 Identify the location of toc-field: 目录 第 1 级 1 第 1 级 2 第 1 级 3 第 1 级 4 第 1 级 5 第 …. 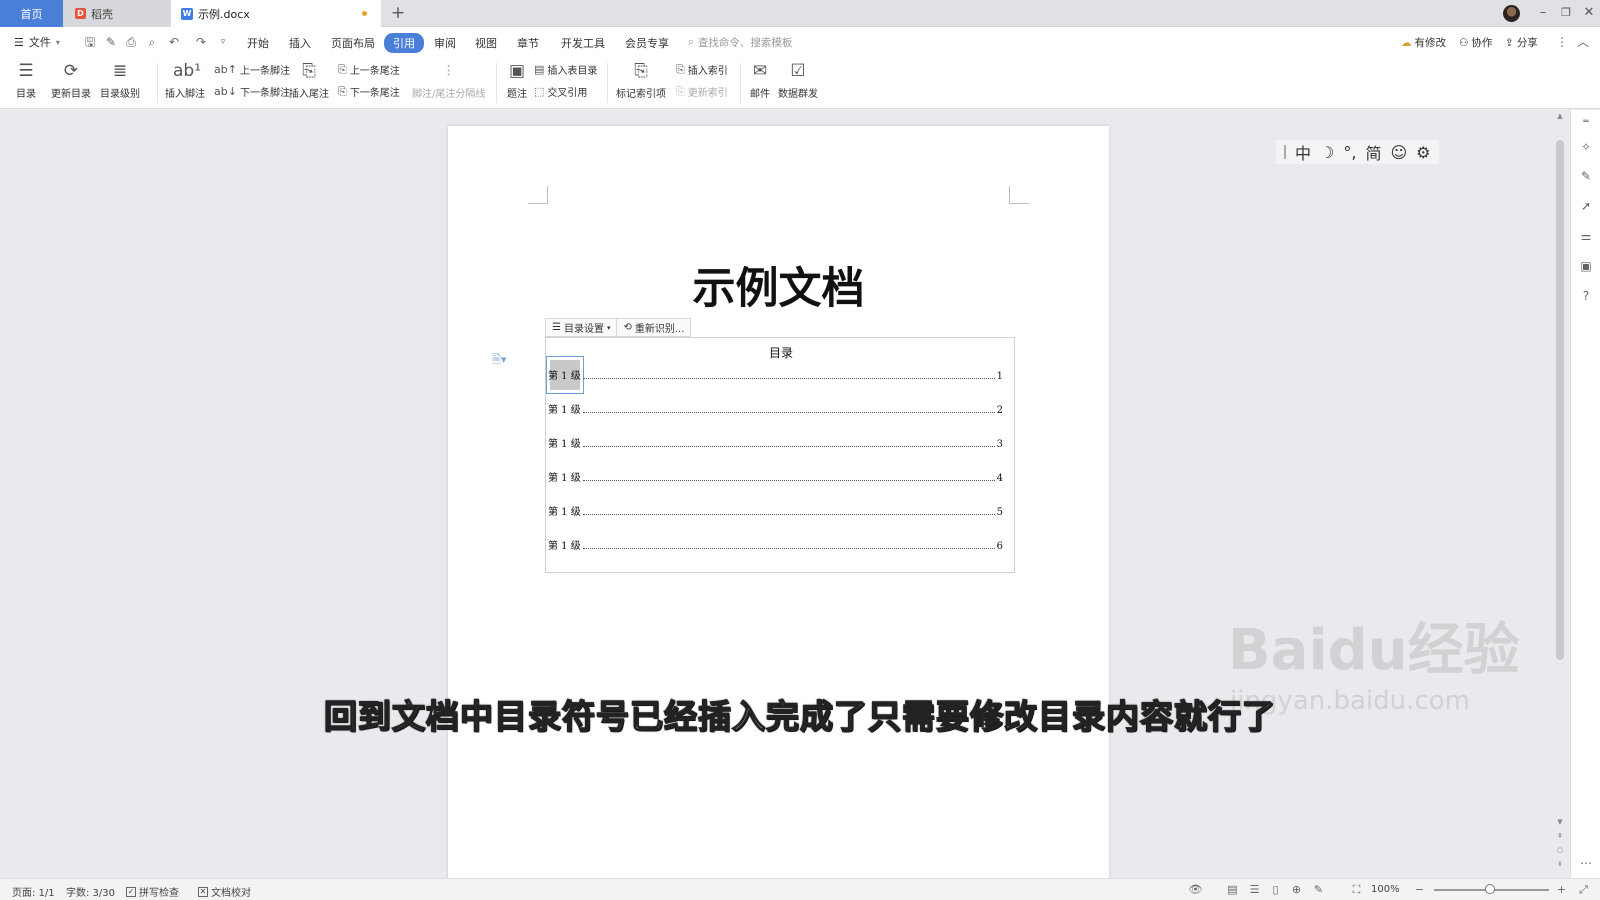
(780, 455).